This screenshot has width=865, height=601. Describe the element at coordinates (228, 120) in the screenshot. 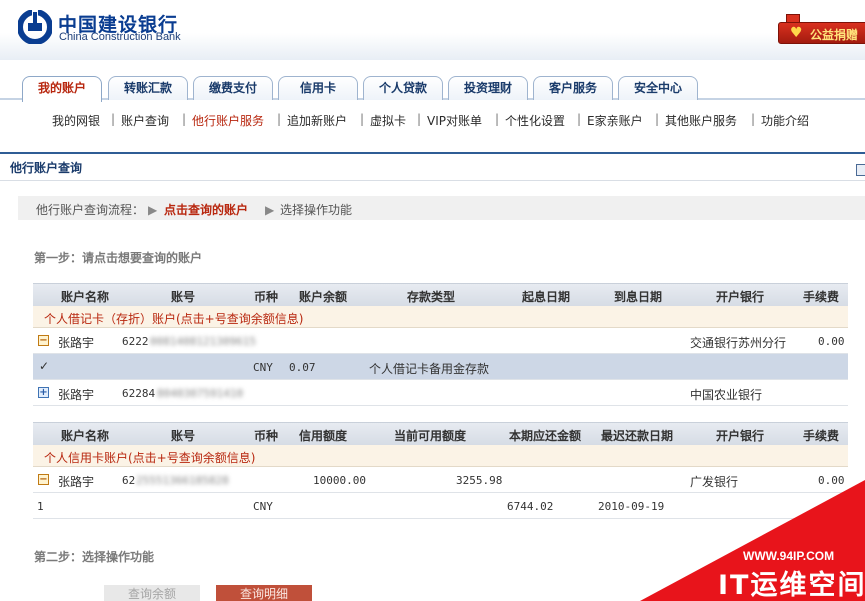

I see `subnav-other-bank-service: 他行账户服务` at that location.